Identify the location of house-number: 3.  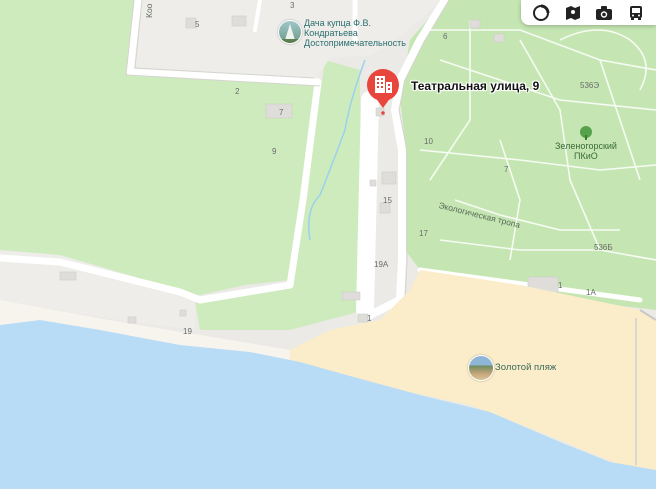
(292, 5).